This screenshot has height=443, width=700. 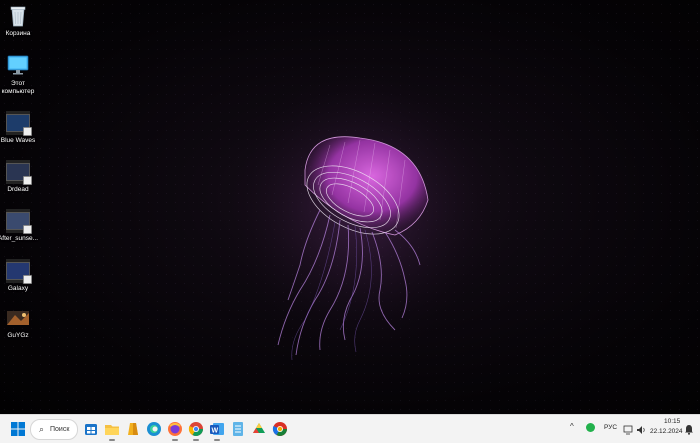 I want to click on search-box: ⌕ Поиск, so click(x=54, y=429).